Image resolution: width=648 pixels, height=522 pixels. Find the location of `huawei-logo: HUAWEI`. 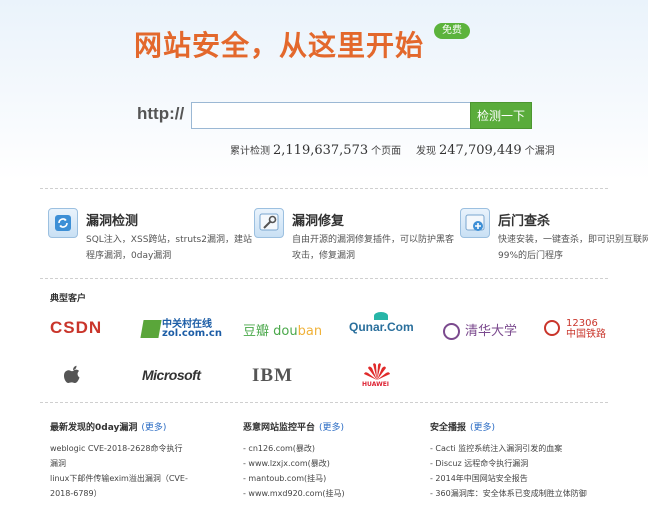

huawei-logo: HUAWEI is located at coordinates (376, 384).